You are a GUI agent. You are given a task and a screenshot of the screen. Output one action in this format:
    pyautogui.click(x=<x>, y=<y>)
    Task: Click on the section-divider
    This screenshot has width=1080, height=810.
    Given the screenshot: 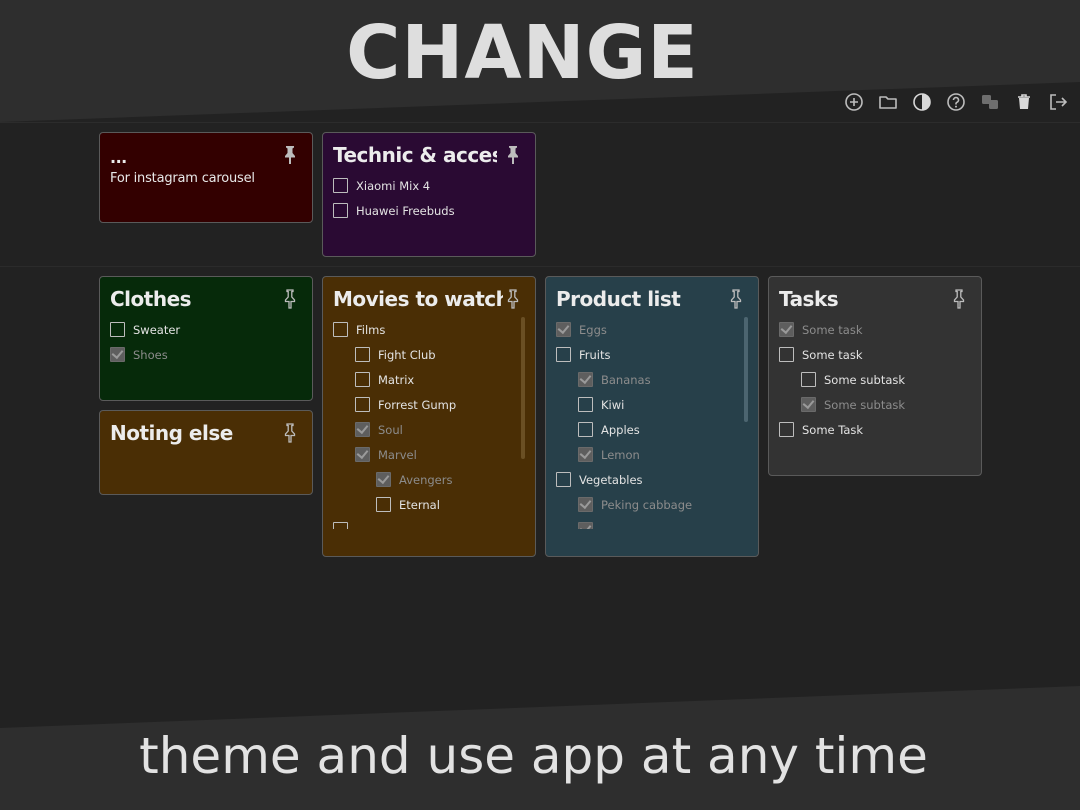 What is the action you would take?
    pyautogui.click(x=540, y=266)
    